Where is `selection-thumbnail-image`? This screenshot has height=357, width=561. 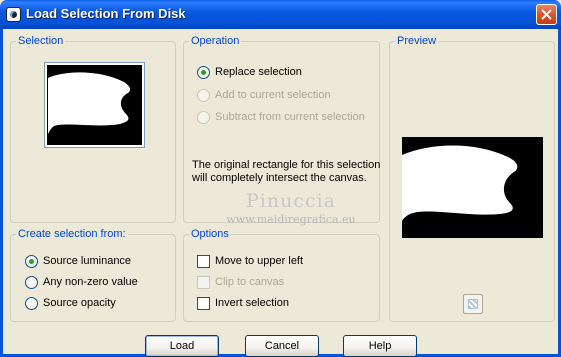 selection-thumbnail-image is located at coordinates (94, 105).